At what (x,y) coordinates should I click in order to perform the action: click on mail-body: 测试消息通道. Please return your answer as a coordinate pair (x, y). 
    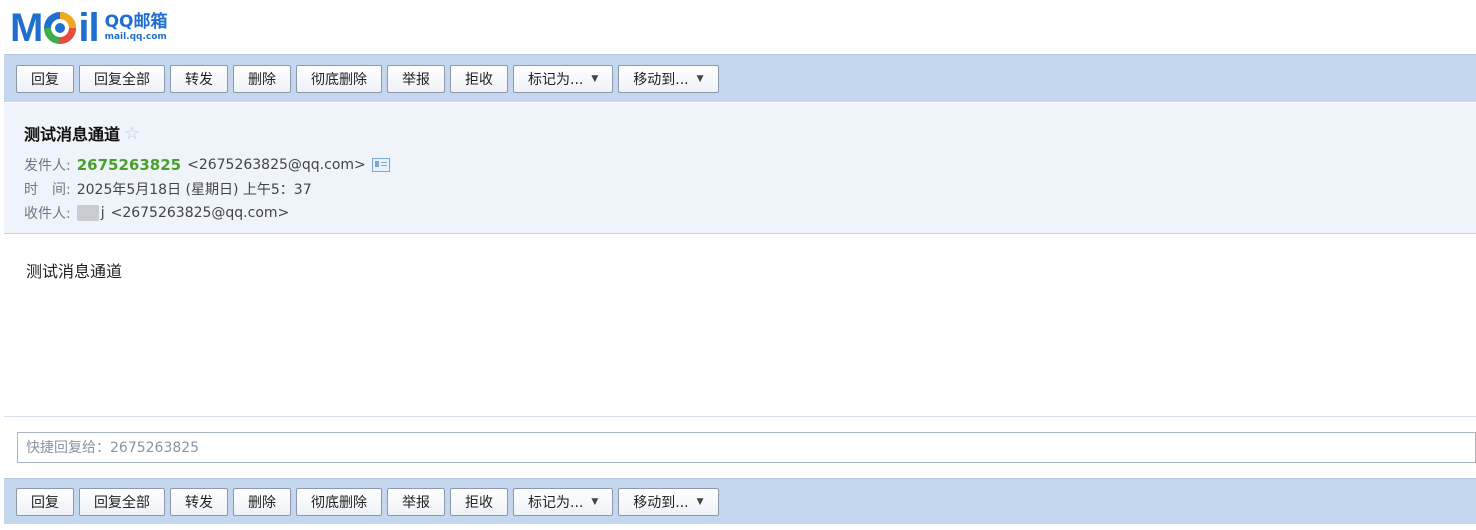
    Looking at the image, I should click on (74, 271).